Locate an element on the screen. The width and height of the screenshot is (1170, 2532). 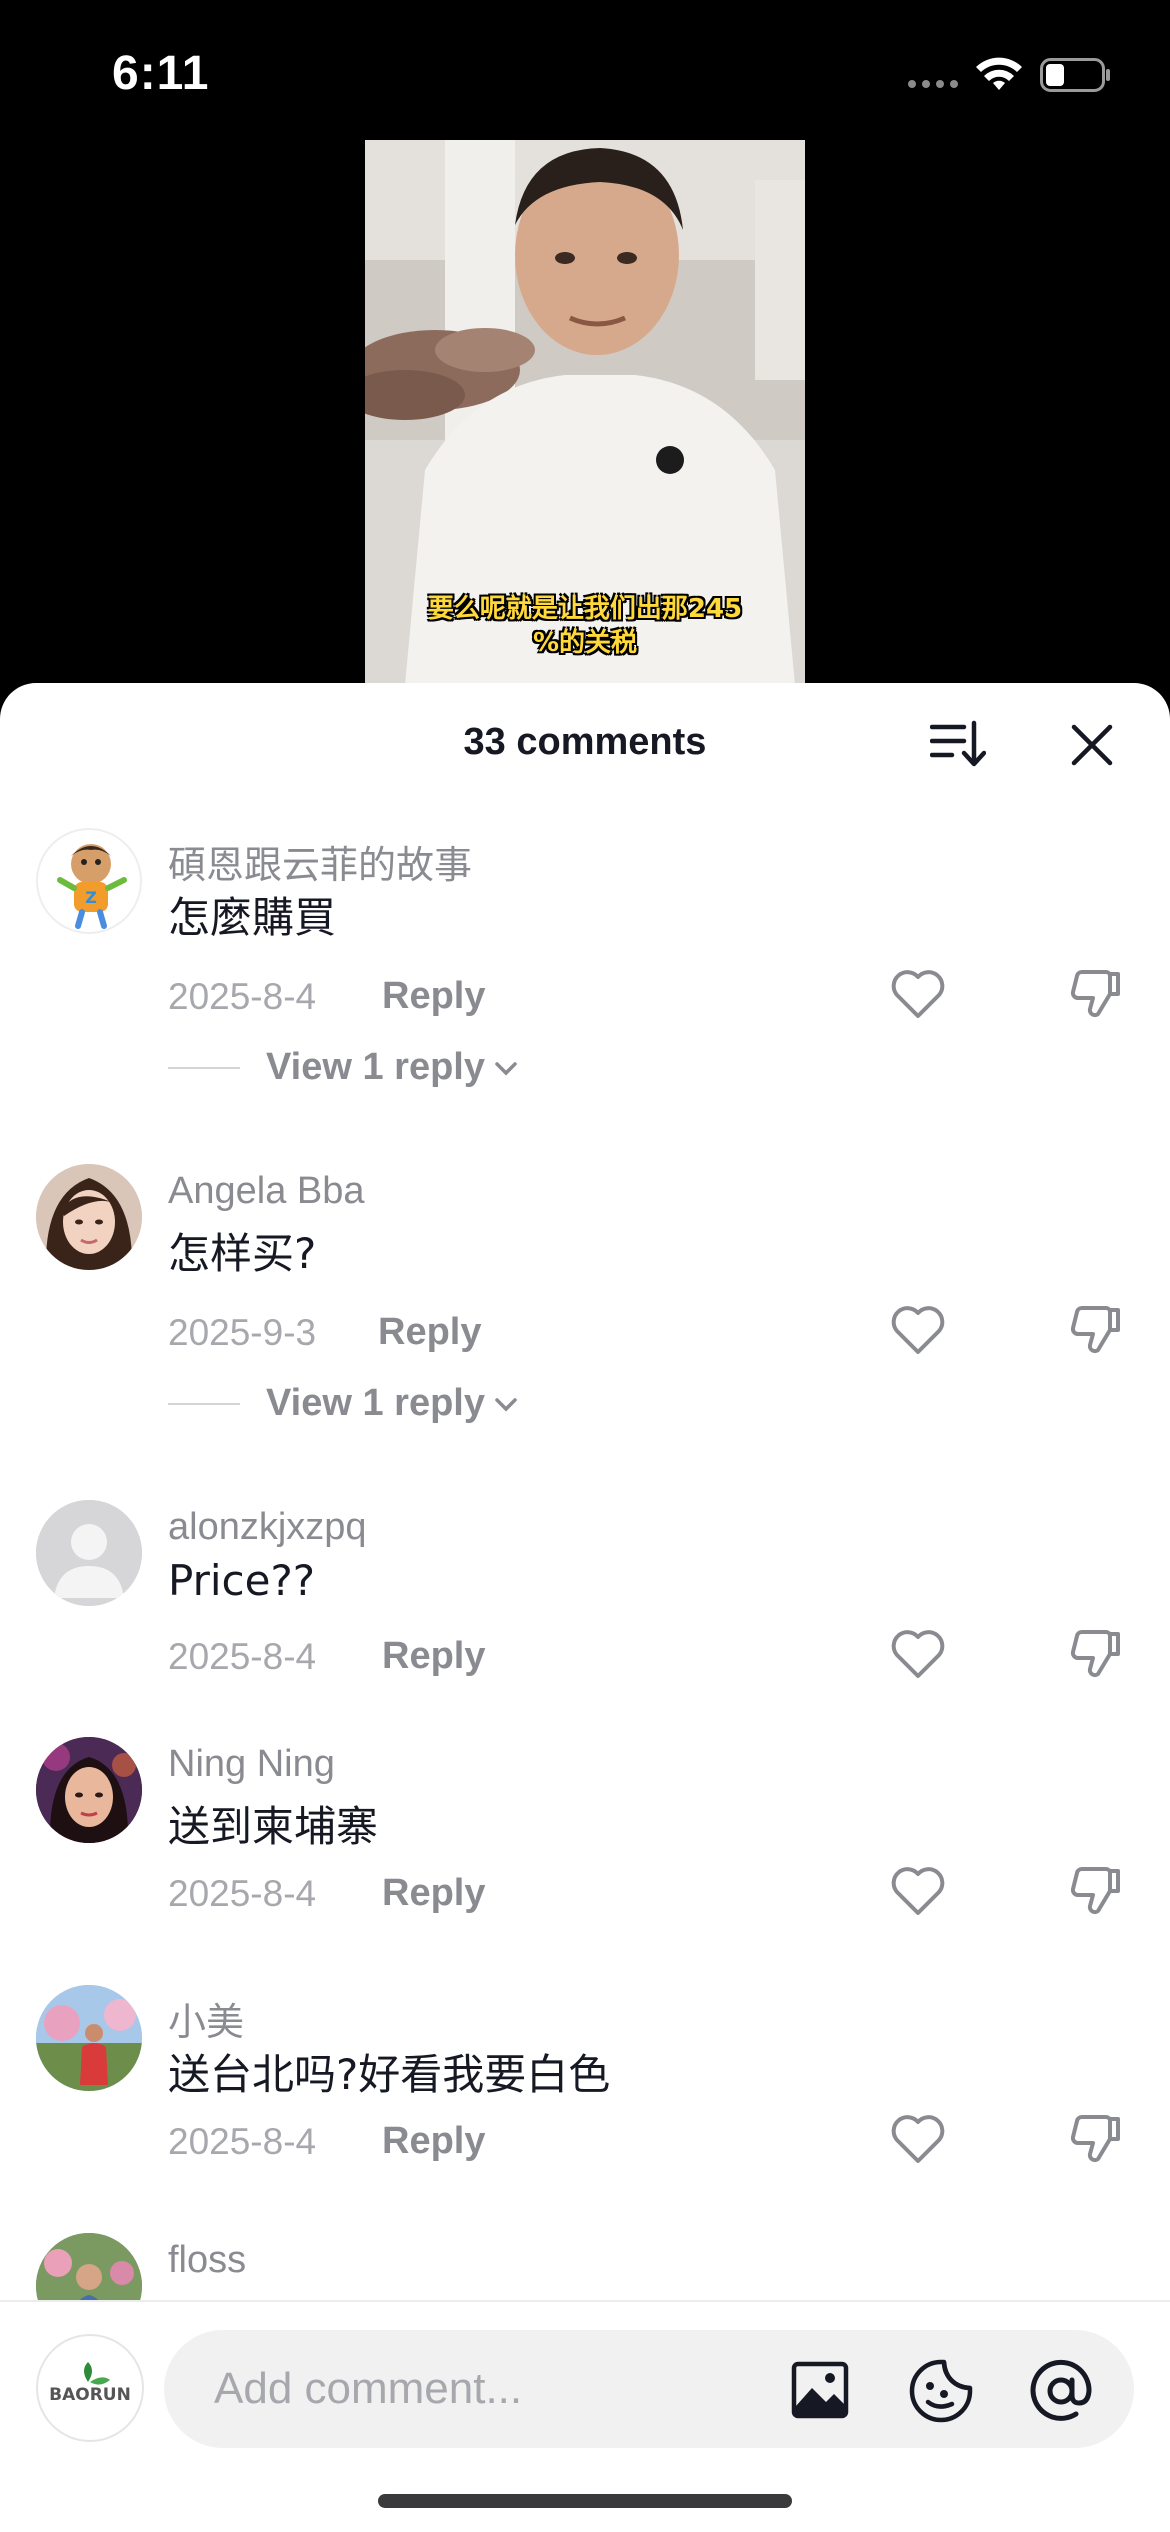
comment-input is located at coordinates (494, 2389).